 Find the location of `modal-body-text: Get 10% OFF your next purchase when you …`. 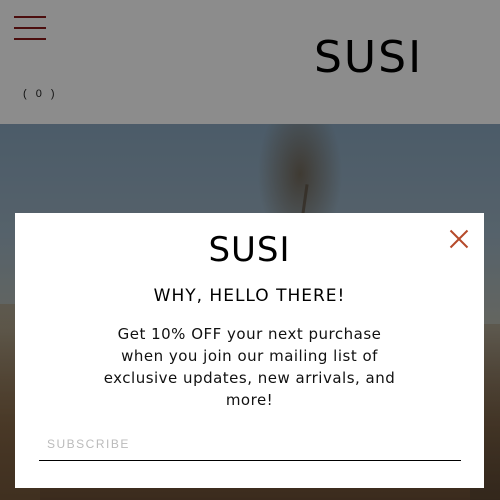

modal-body-text: Get 10% OFF your next purchase when you … is located at coordinates (249, 367).